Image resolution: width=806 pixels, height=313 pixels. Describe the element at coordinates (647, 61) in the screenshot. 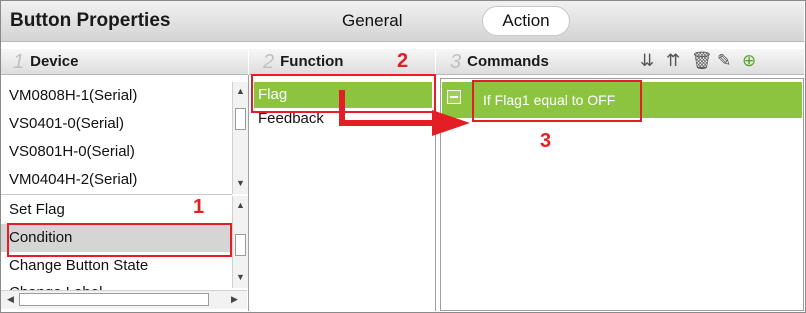

I see `move-down-icon: ⇊` at that location.